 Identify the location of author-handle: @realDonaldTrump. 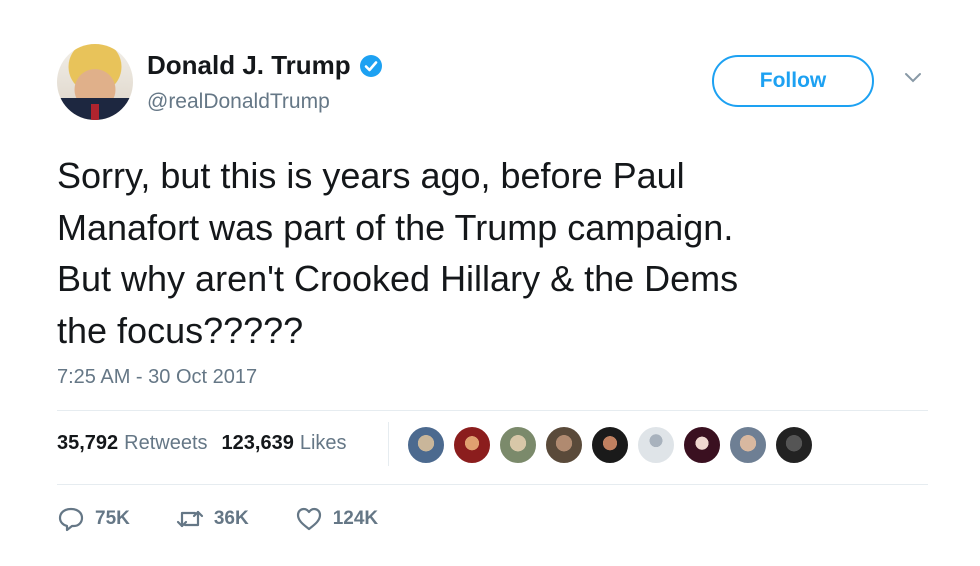
(238, 102).